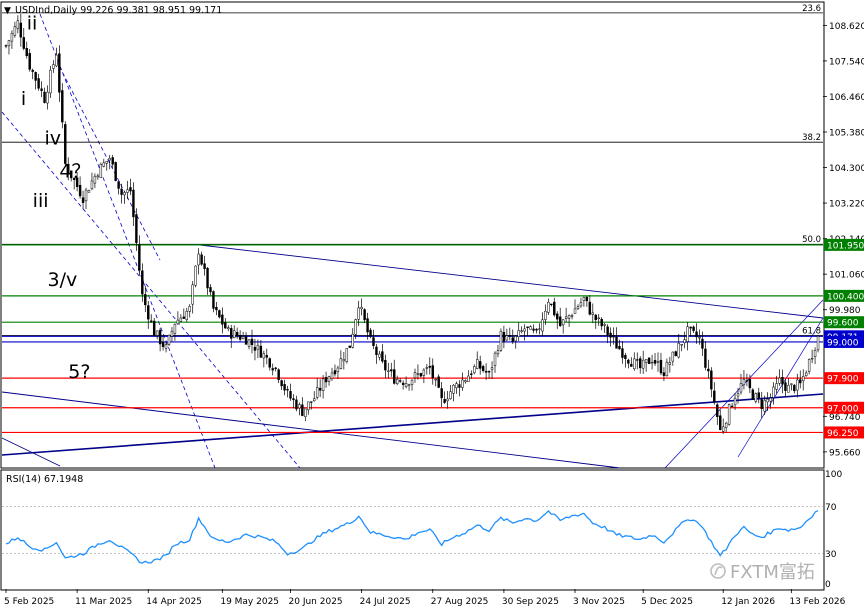 The image size is (864, 614). Describe the element at coordinates (831, 555) in the screenshot. I see `rsi-tick-label: 30` at that location.